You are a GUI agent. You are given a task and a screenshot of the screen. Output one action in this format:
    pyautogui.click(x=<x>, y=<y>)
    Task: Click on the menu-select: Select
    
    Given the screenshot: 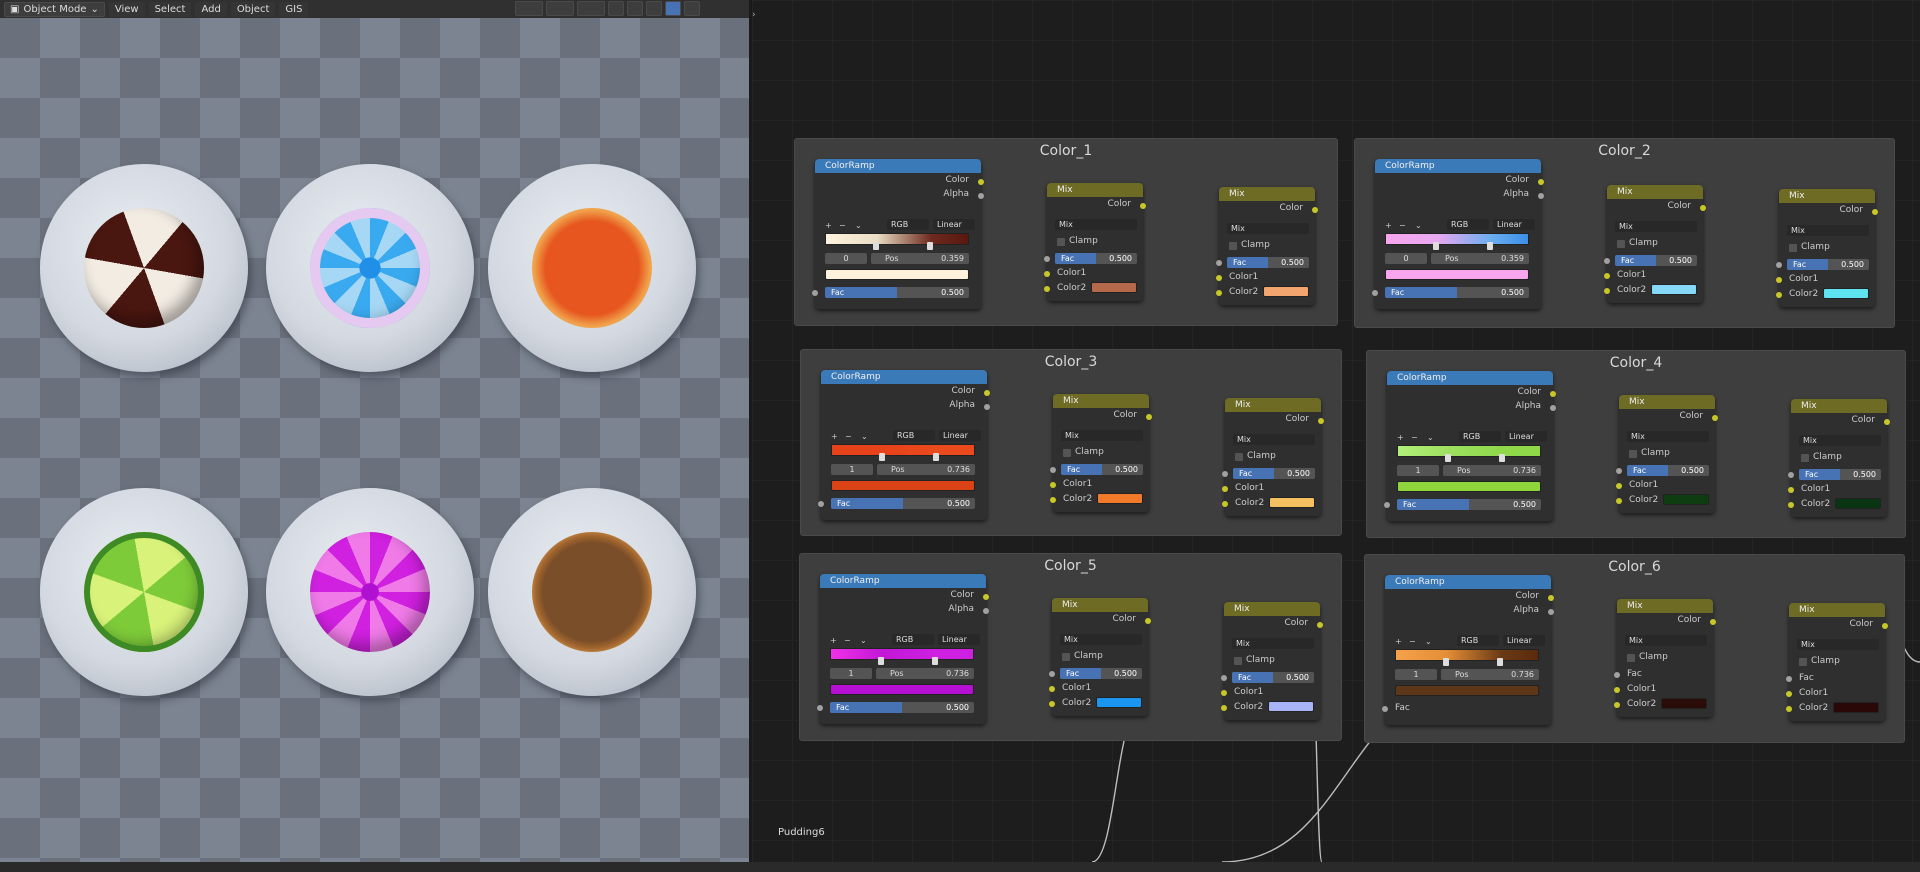 What is the action you would take?
    pyautogui.click(x=170, y=9)
    